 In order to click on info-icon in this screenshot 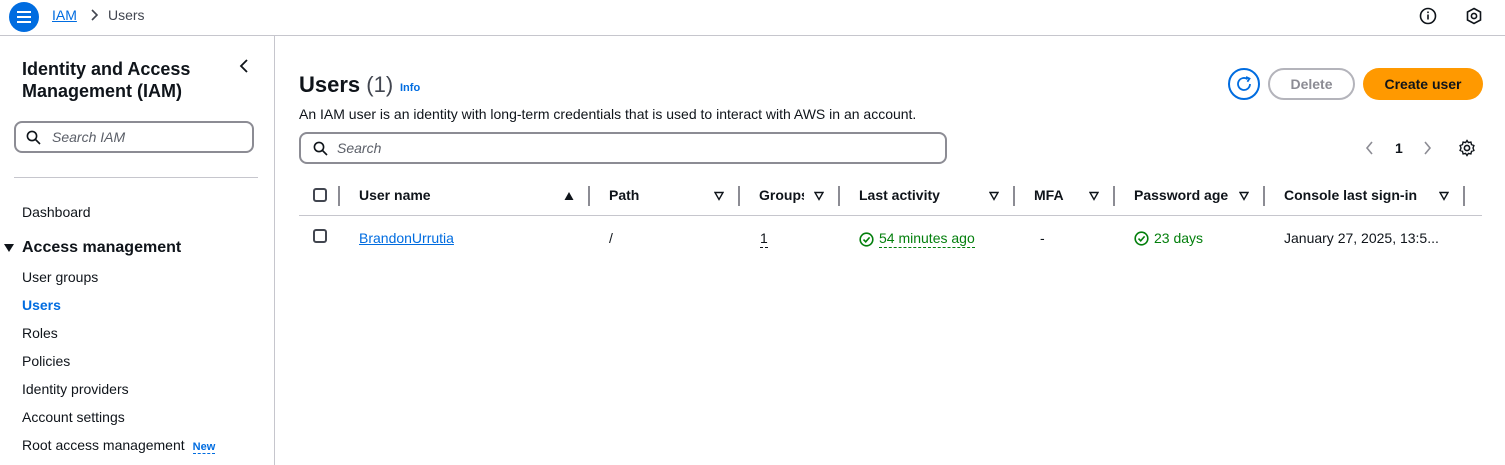, I will do `click(1428, 16)`.